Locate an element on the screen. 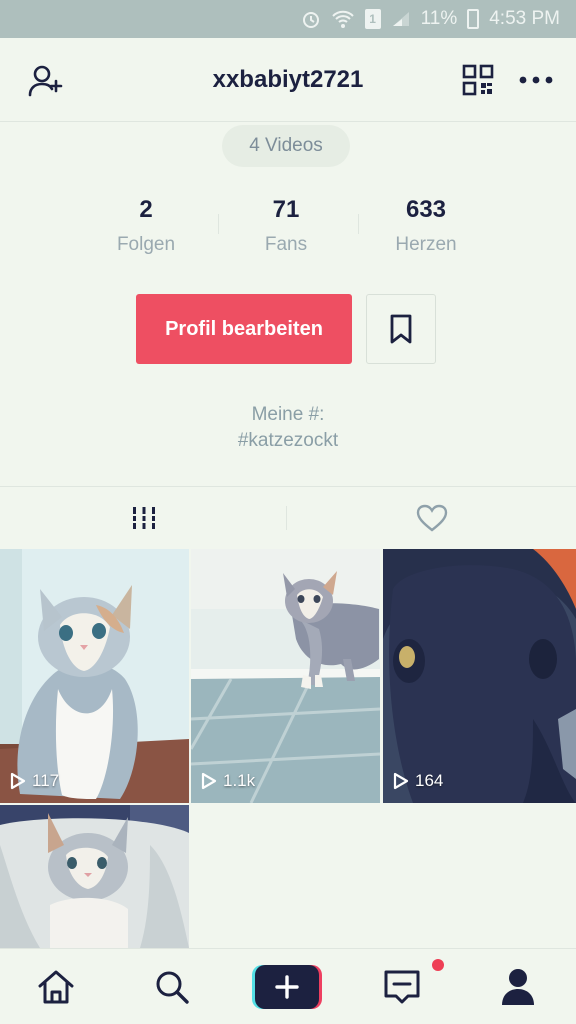 This screenshot has width=576, height=1024. qr-code-icon is located at coordinates (478, 80).